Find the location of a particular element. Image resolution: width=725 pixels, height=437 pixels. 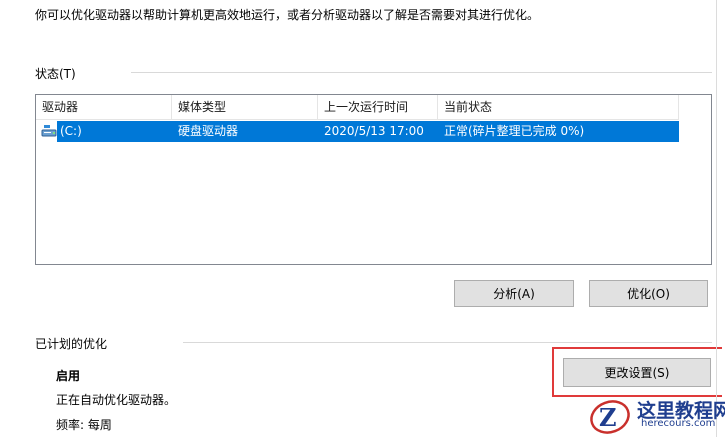

column-header-current-status: 当前状态 is located at coordinates (558, 107).